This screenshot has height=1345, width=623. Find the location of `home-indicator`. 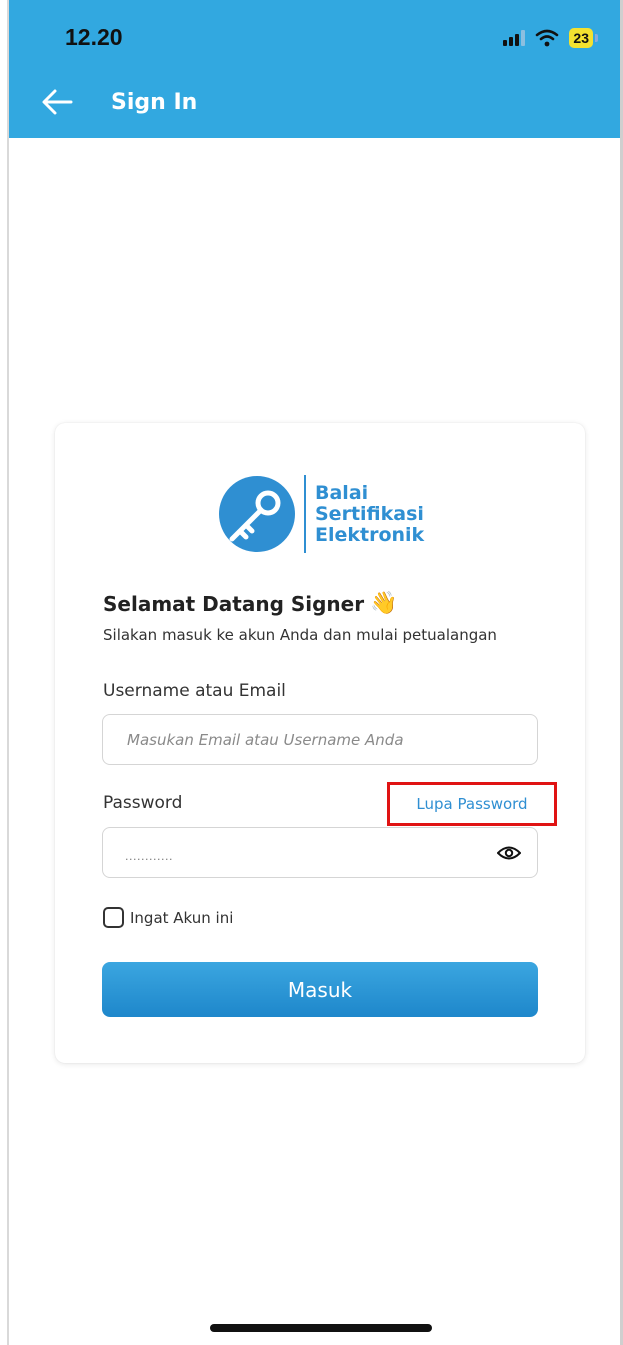

home-indicator is located at coordinates (321, 1328).